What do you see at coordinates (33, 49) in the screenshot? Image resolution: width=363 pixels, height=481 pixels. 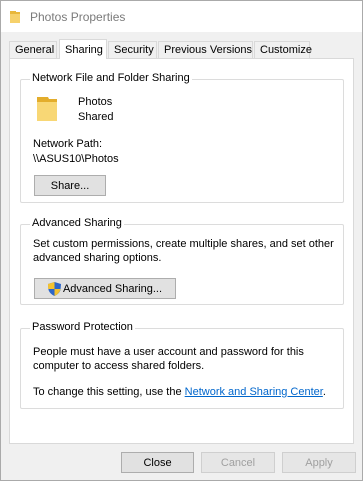 I see `tab-general: General` at bounding box center [33, 49].